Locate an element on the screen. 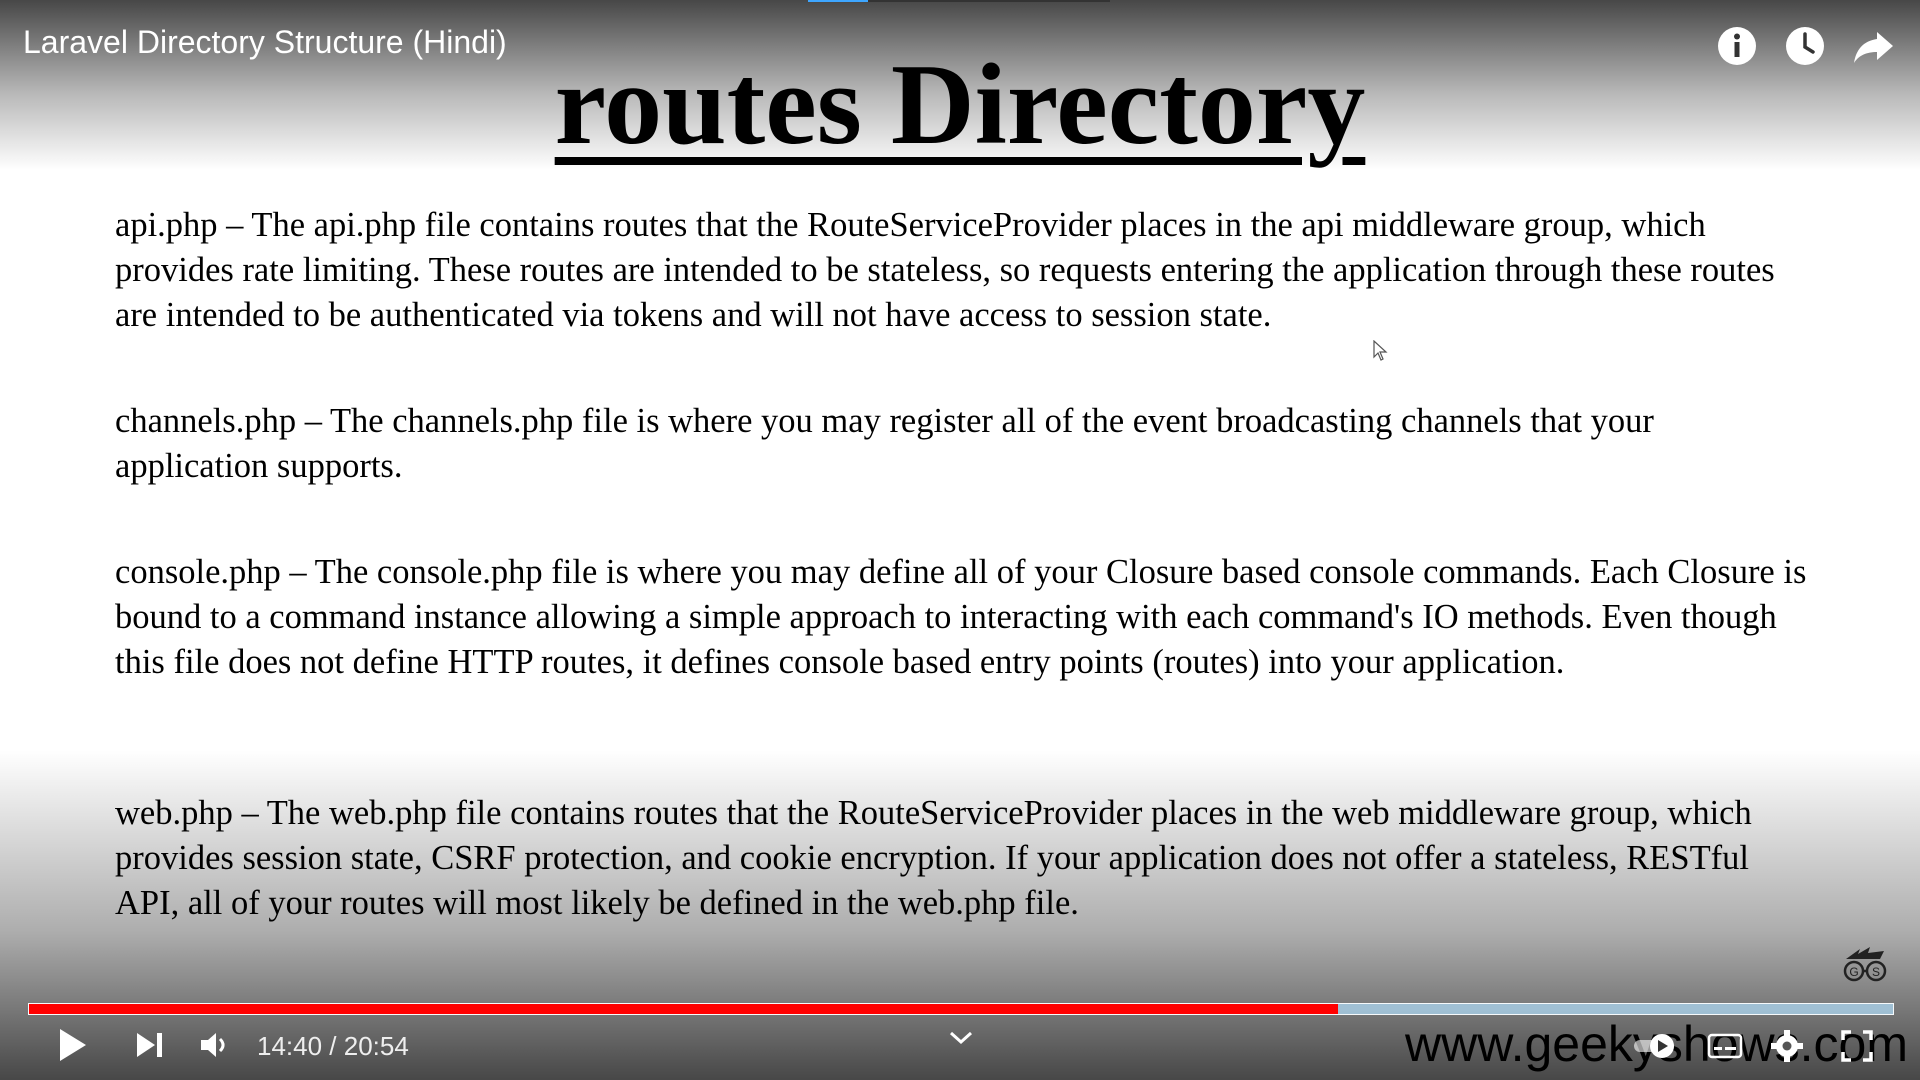 The height and width of the screenshot is (1080, 1920). clock-icon is located at coordinates (1805, 46).